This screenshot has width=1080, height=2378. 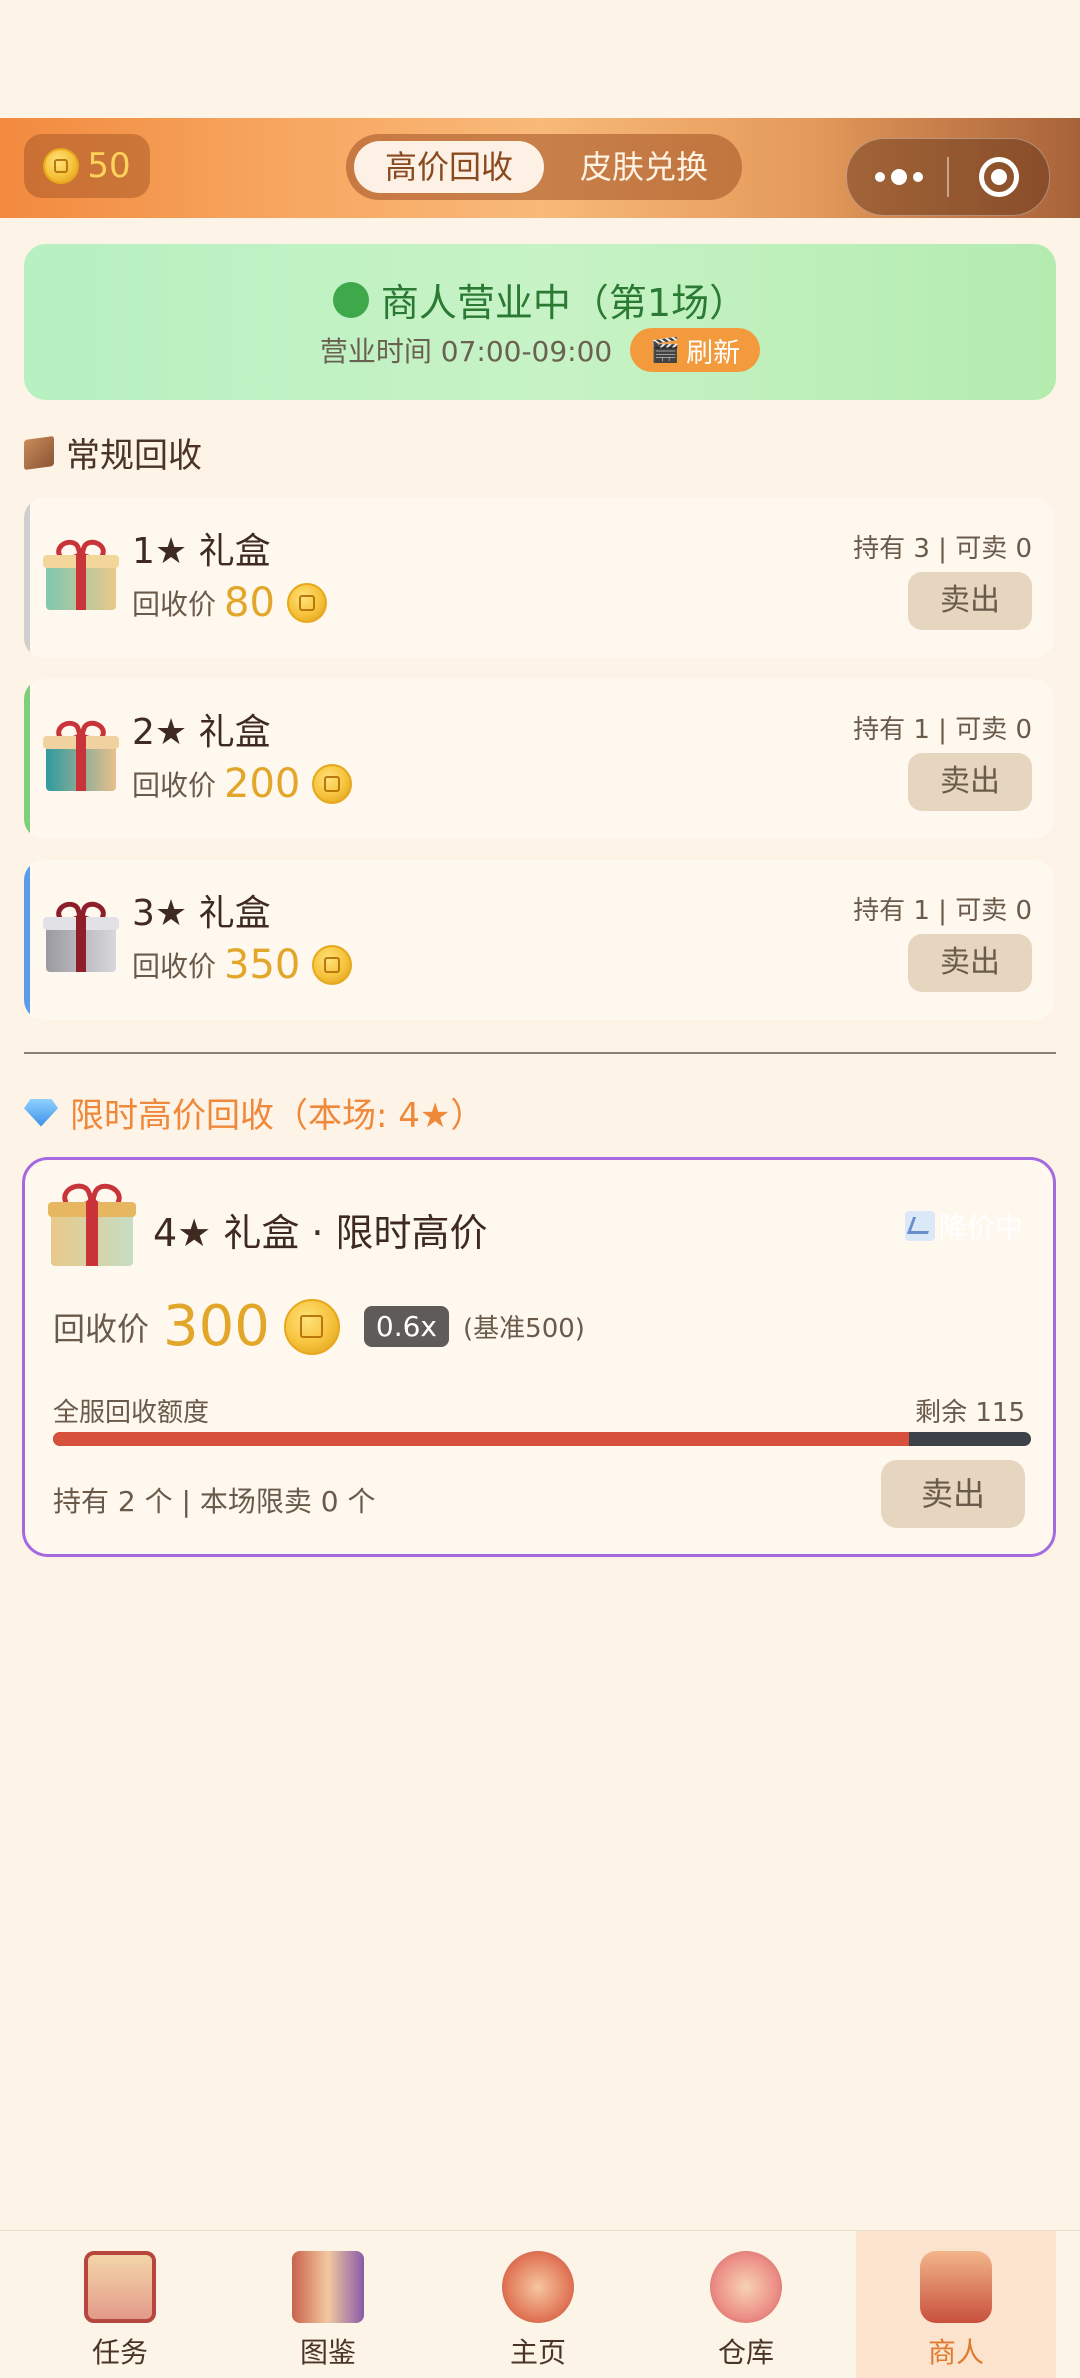 I want to click on status-title: 商人营业中（第1场）, so click(x=540, y=299).